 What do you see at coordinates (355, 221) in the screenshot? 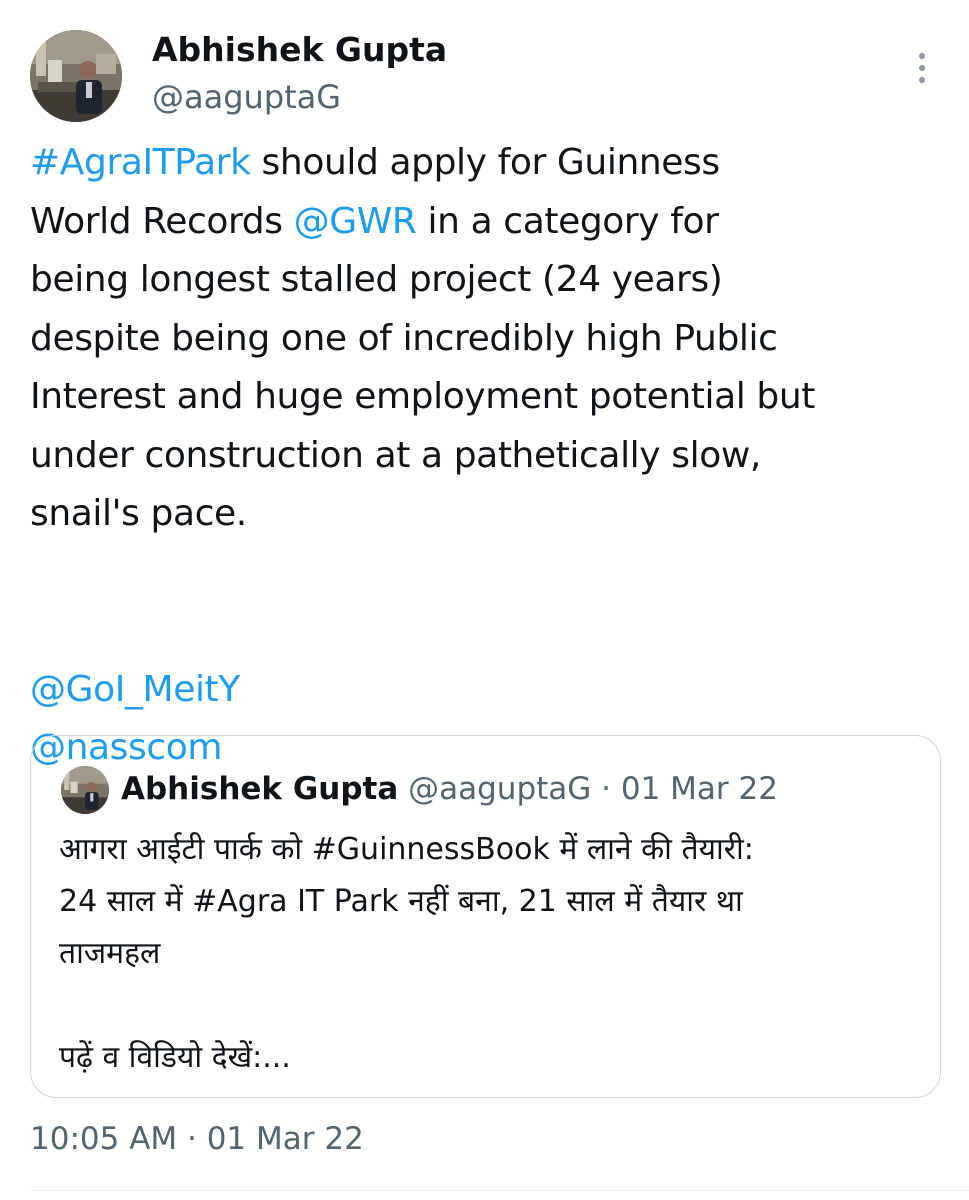
I see `mention-link: @GWR` at bounding box center [355, 221].